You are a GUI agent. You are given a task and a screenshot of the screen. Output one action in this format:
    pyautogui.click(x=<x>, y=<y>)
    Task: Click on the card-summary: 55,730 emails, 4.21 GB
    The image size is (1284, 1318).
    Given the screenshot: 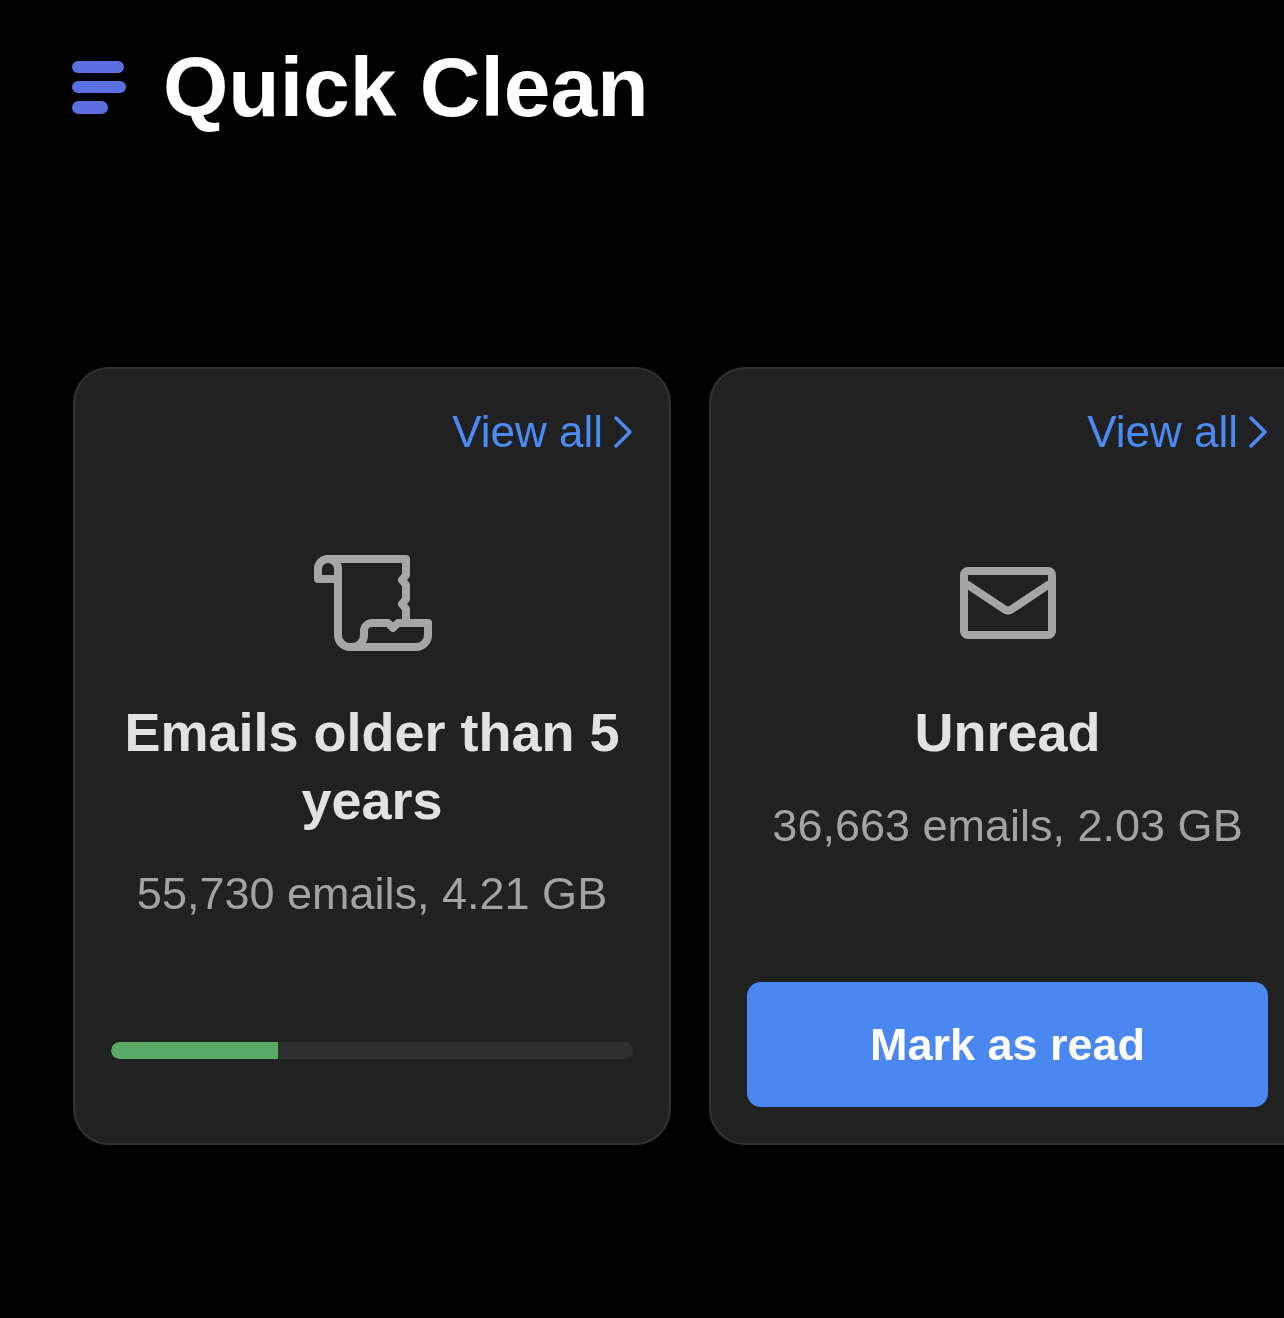 What is the action you would take?
    pyautogui.click(x=372, y=894)
    